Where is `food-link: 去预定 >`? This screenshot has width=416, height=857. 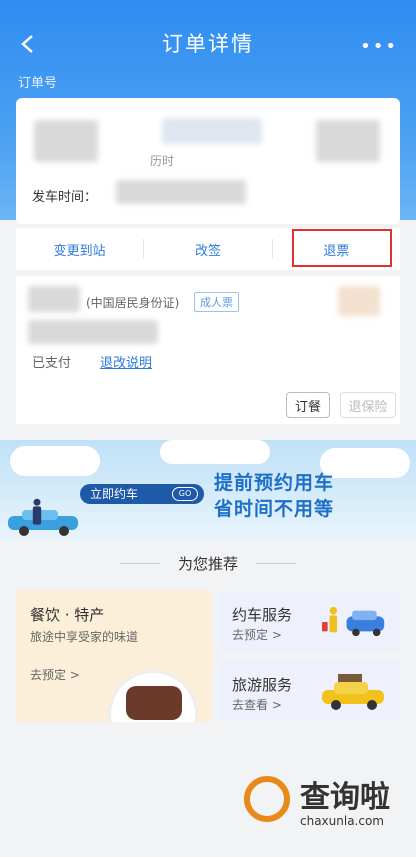
food-link: 去预定 > is located at coordinates (55, 674).